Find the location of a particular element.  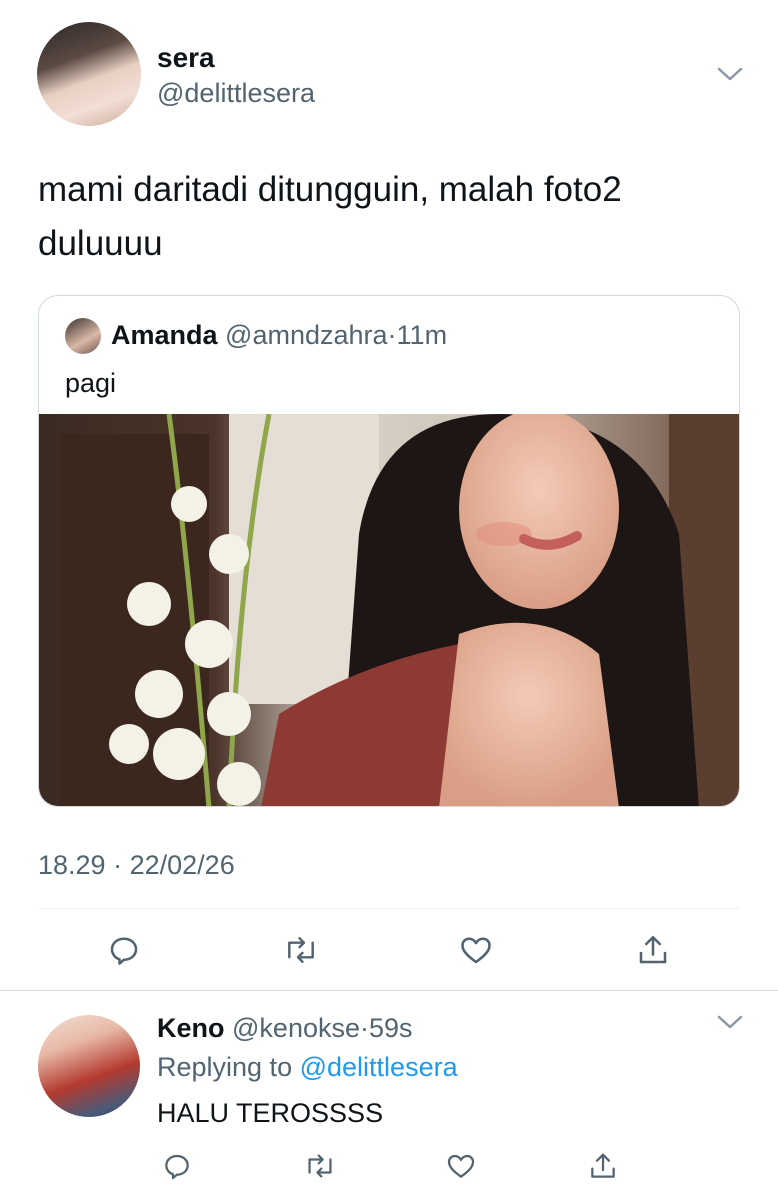

reply-author-handle: @kenokse is located at coordinates (296, 1028).